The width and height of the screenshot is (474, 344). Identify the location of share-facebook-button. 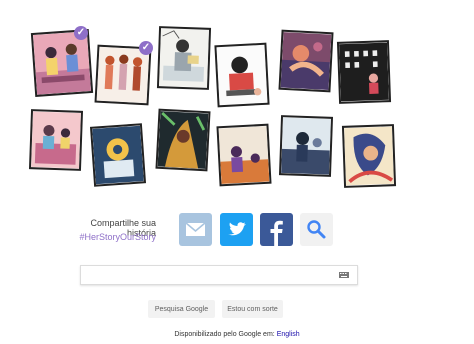
(276, 229).